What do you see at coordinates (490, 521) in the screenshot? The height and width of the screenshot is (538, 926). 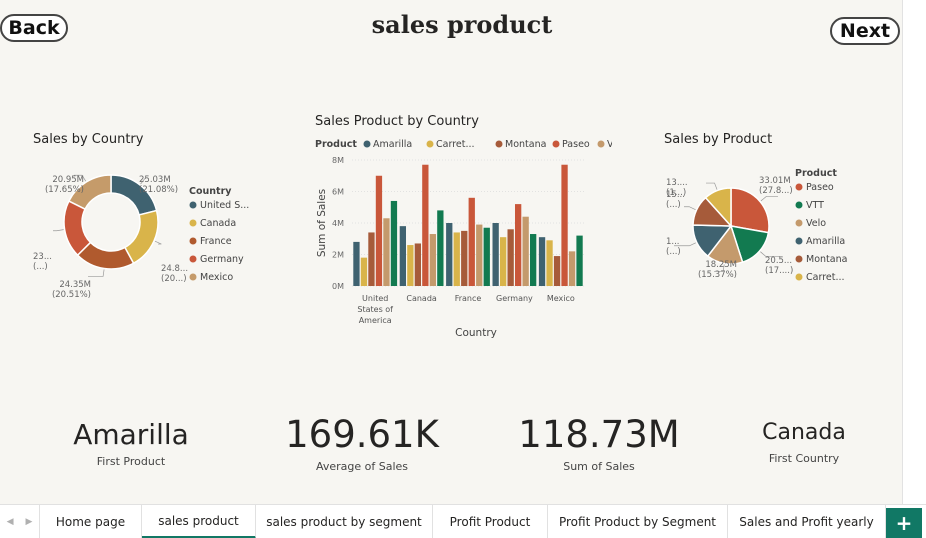 I see `tab-profit-product: Profit Product` at bounding box center [490, 521].